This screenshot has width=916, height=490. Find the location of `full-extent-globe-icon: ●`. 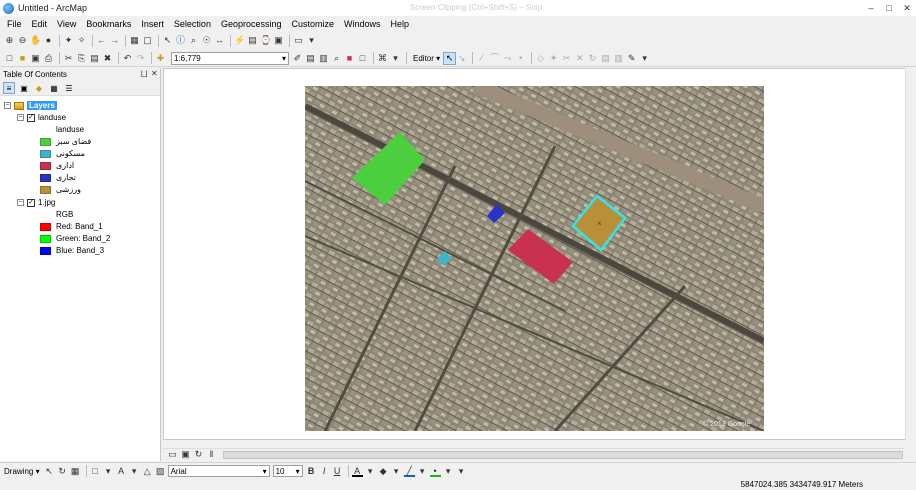

full-extent-globe-icon: ● is located at coordinates (48, 40).